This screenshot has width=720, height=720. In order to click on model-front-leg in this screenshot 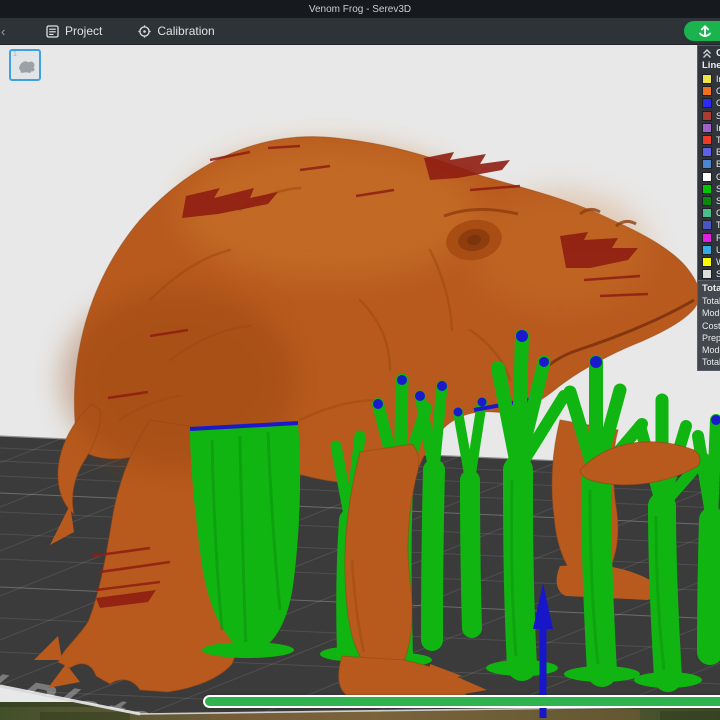, I will do `click(382, 553)`.